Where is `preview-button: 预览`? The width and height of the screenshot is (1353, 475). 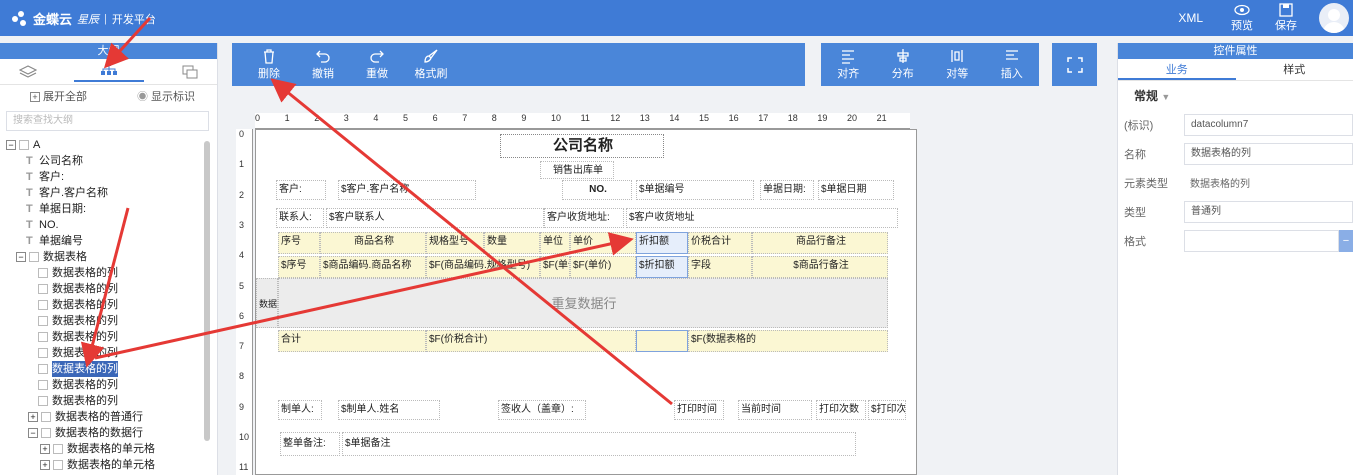
preview-button: 预览 is located at coordinates (1242, 18).